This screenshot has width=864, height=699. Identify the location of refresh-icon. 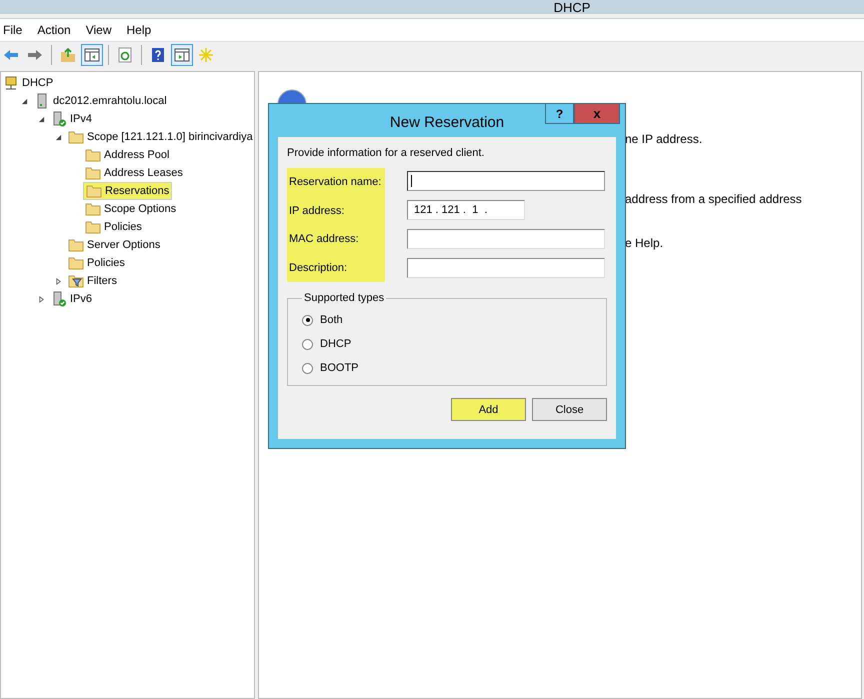
(125, 55).